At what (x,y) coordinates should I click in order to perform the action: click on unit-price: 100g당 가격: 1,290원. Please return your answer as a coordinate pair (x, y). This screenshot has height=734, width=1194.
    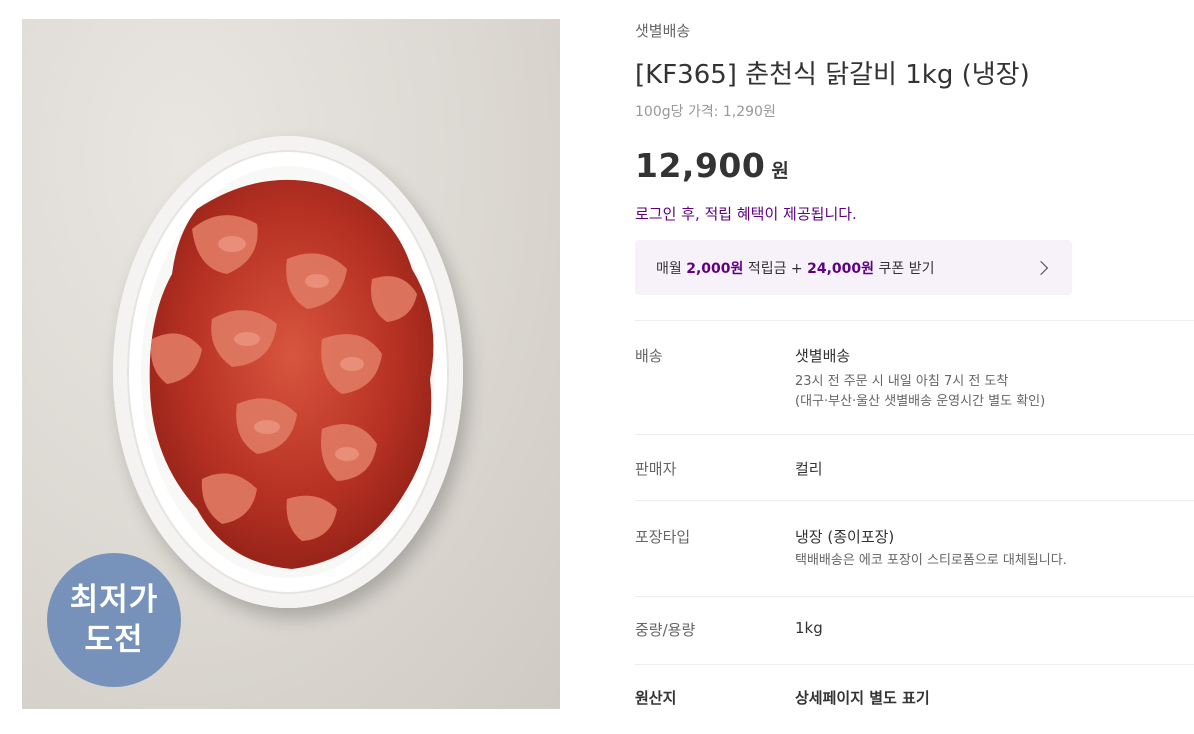
    Looking at the image, I should click on (705, 112).